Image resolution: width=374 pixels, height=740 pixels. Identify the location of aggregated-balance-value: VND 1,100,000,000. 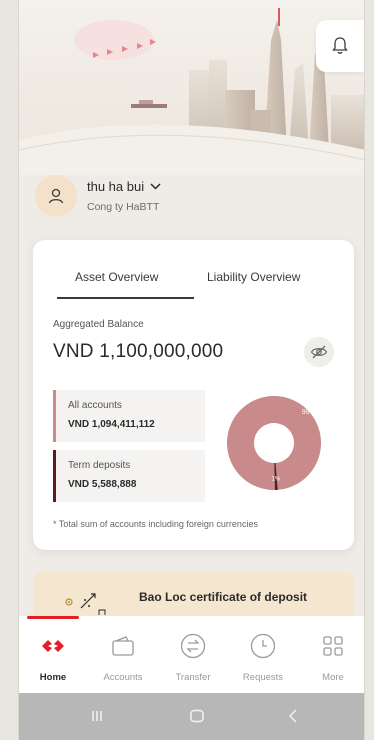
(138, 351).